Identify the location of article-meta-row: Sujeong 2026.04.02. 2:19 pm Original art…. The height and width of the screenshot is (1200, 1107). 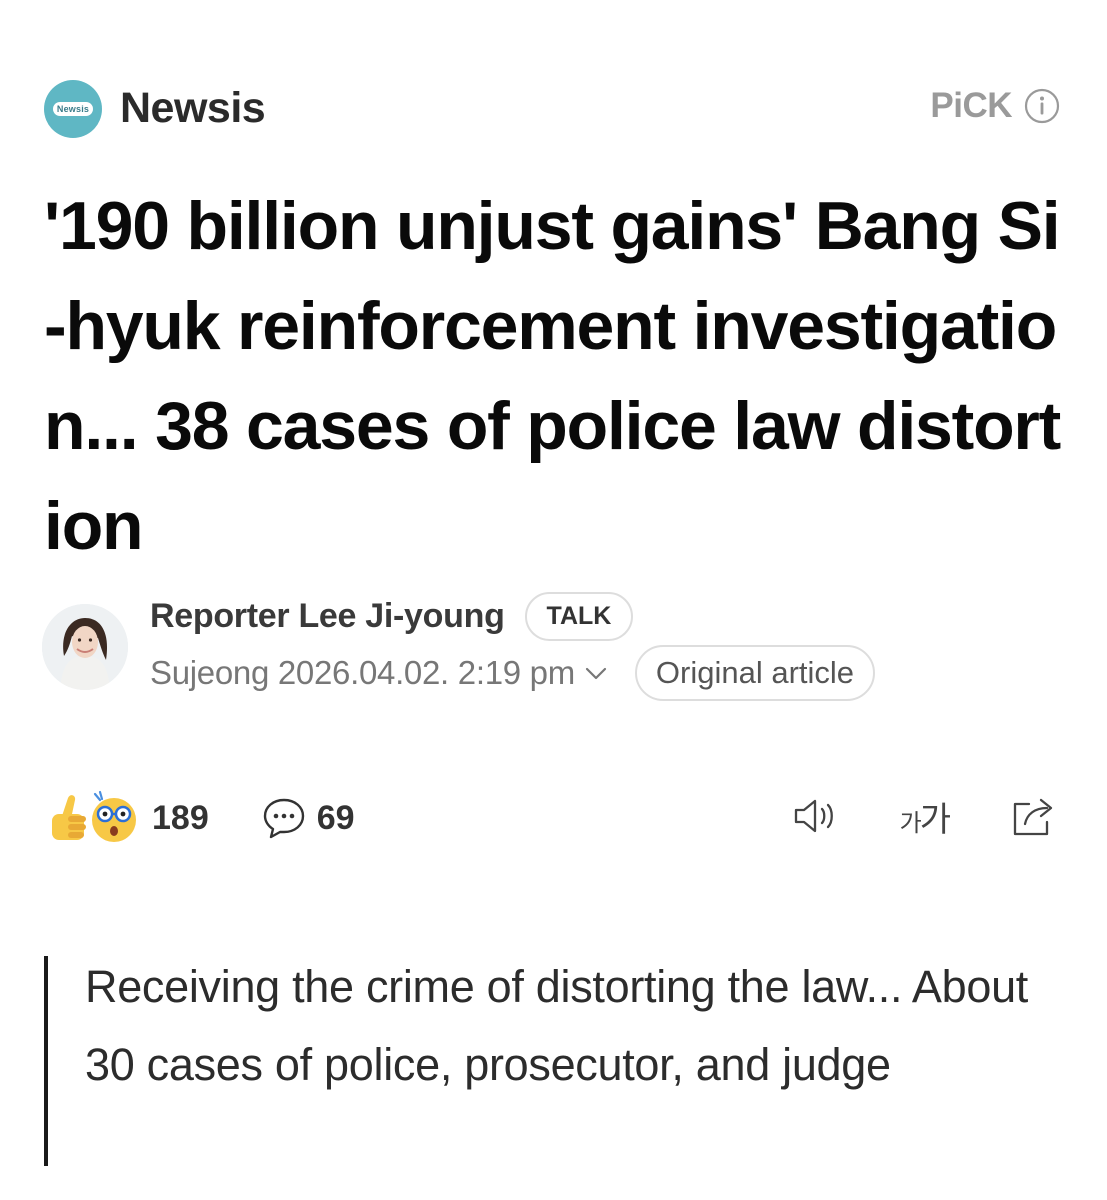
(513, 673).